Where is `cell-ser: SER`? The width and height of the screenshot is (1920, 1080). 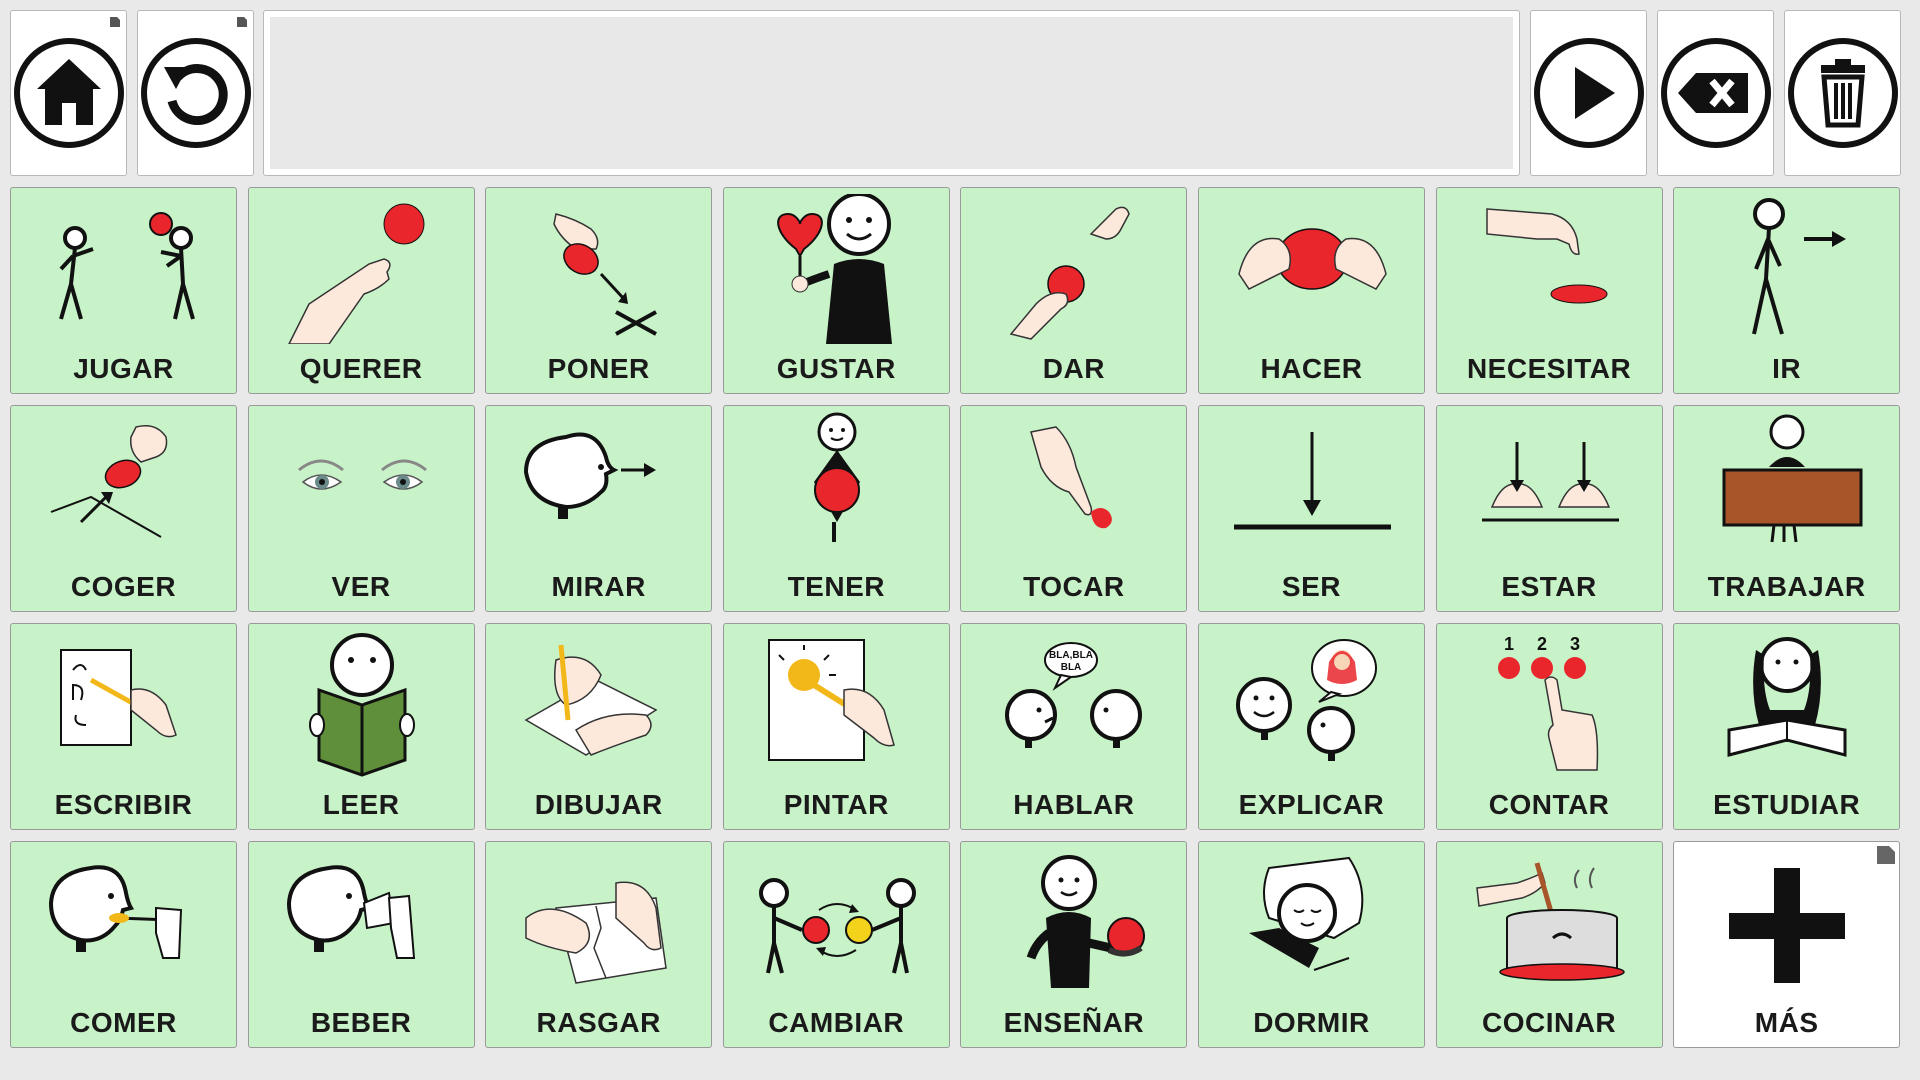 cell-ser: SER is located at coordinates (1311, 508).